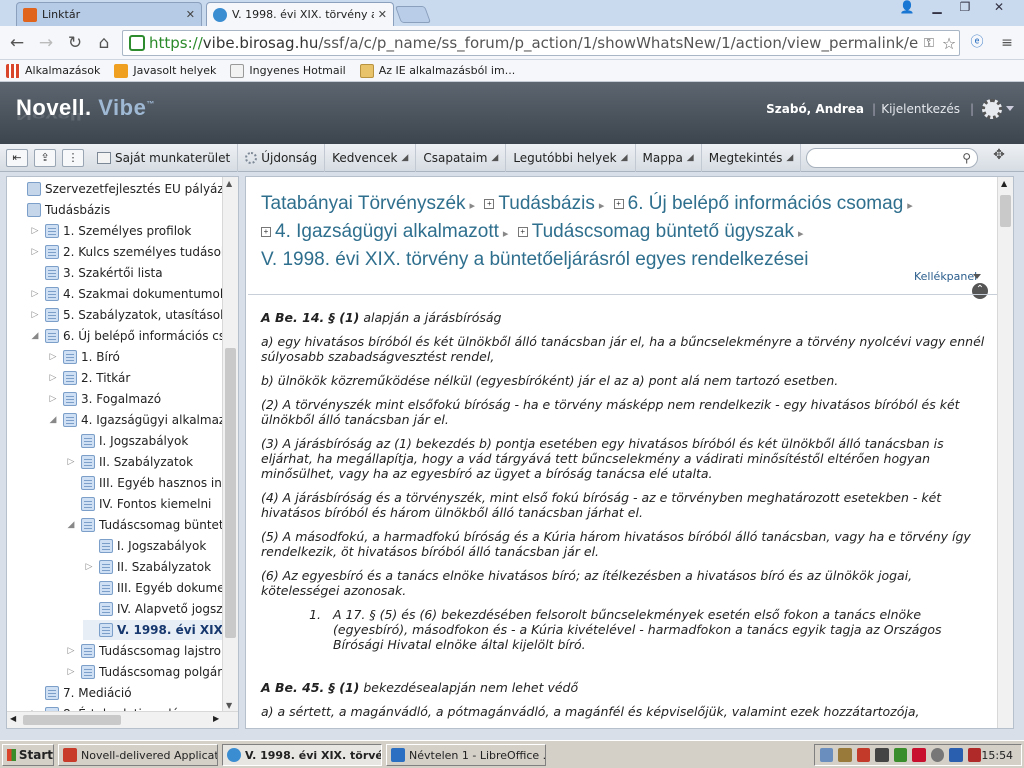 The width and height of the screenshot is (1024, 768). What do you see at coordinates (142, 420) in the screenshot?
I see `tree-item: ◢ 4. Igazságügyi alkalmazott` at bounding box center [142, 420].